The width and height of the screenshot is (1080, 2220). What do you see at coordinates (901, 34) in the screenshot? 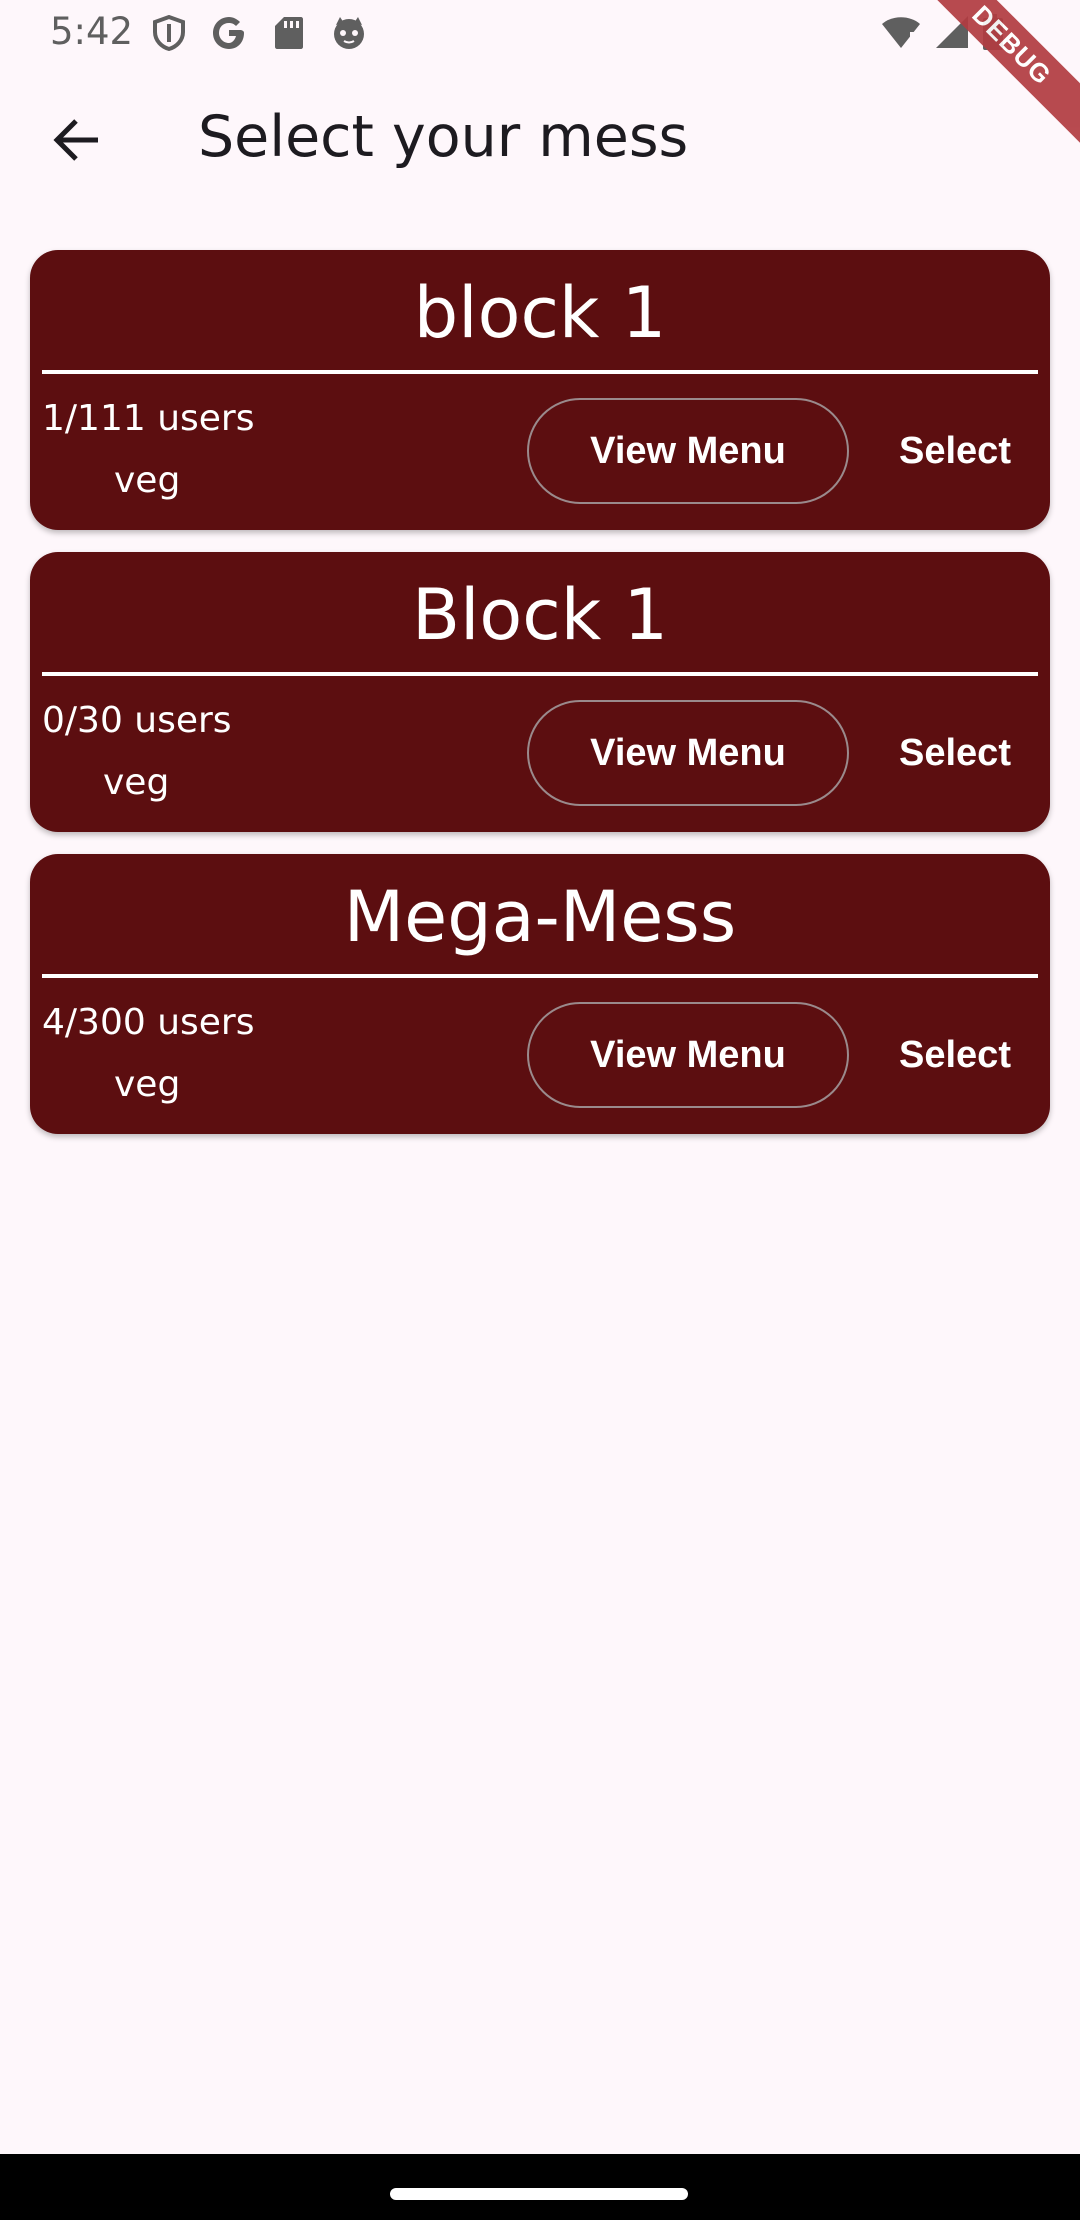
I see `wifi-alert-icon` at bounding box center [901, 34].